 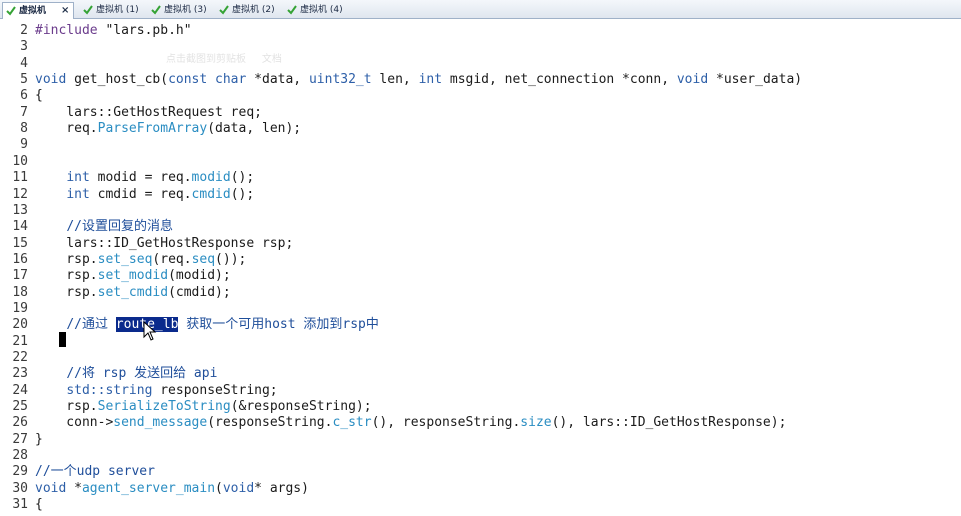 I want to click on line-code: //一个udp server, so click(x=95, y=472).